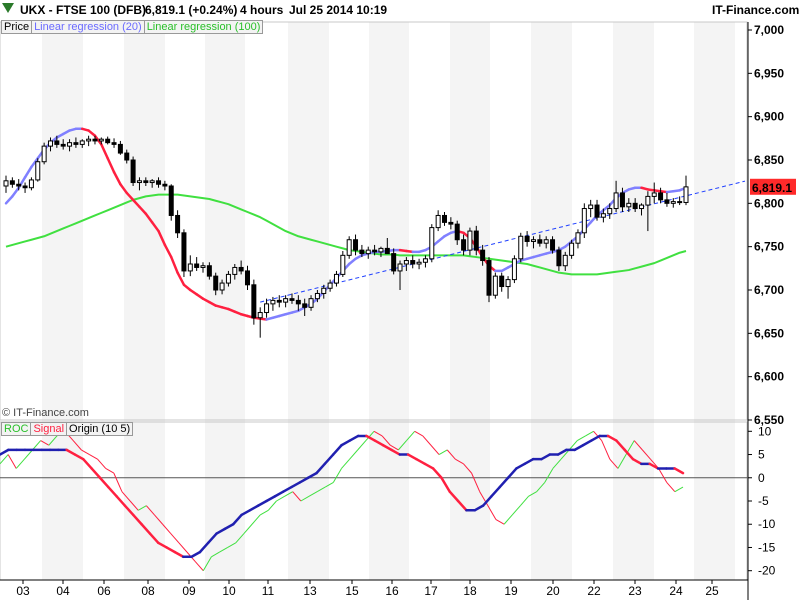  I want to click on xtick-label: 09, so click(189, 591).